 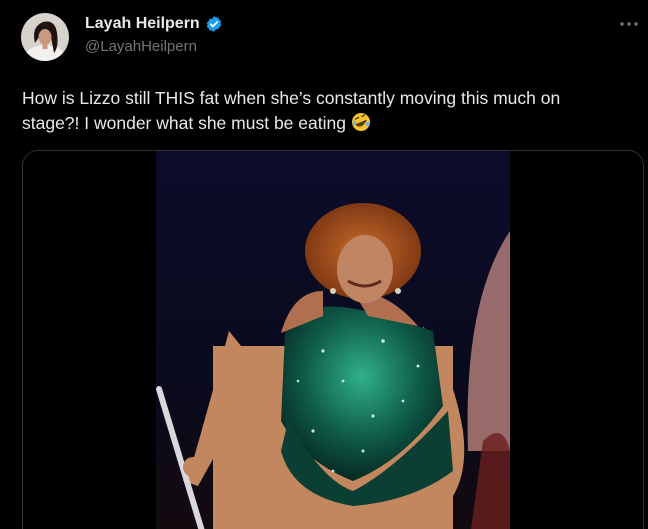 I want to click on more-horizontal-icon, so click(x=629, y=24).